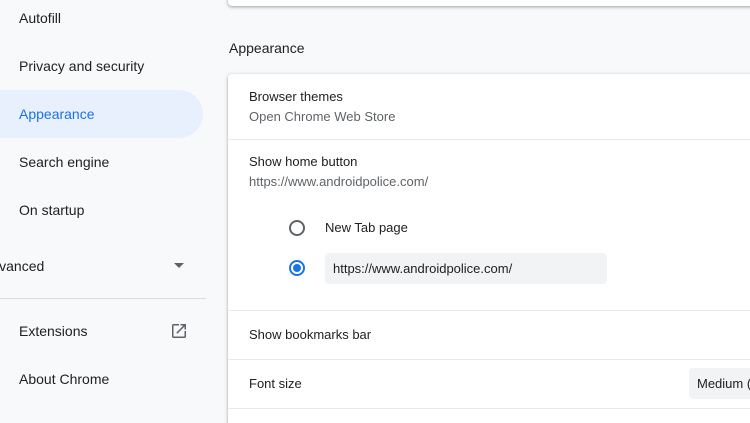 The height and width of the screenshot is (423, 750). What do you see at coordinates (40, 18) in the screenshot?
I see `sidebar-item-label: Autofill` at bounding box center [40, 18].